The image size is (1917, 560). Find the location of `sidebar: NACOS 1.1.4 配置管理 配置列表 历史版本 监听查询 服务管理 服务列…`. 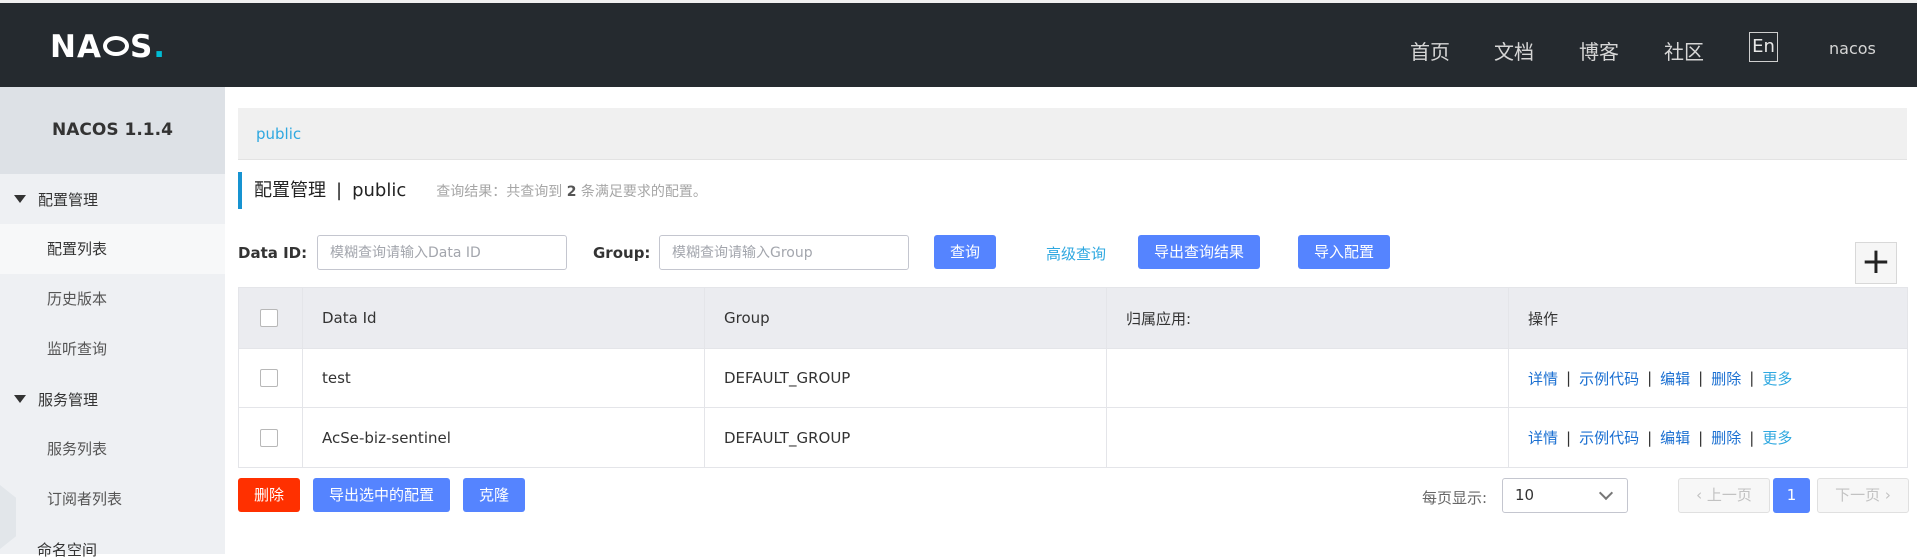

sidebar: NACOS 1.1.4 配置管理 配置列表 历史版本 监听查询 服务管理 服务列… is located at coordinates (112, 323).